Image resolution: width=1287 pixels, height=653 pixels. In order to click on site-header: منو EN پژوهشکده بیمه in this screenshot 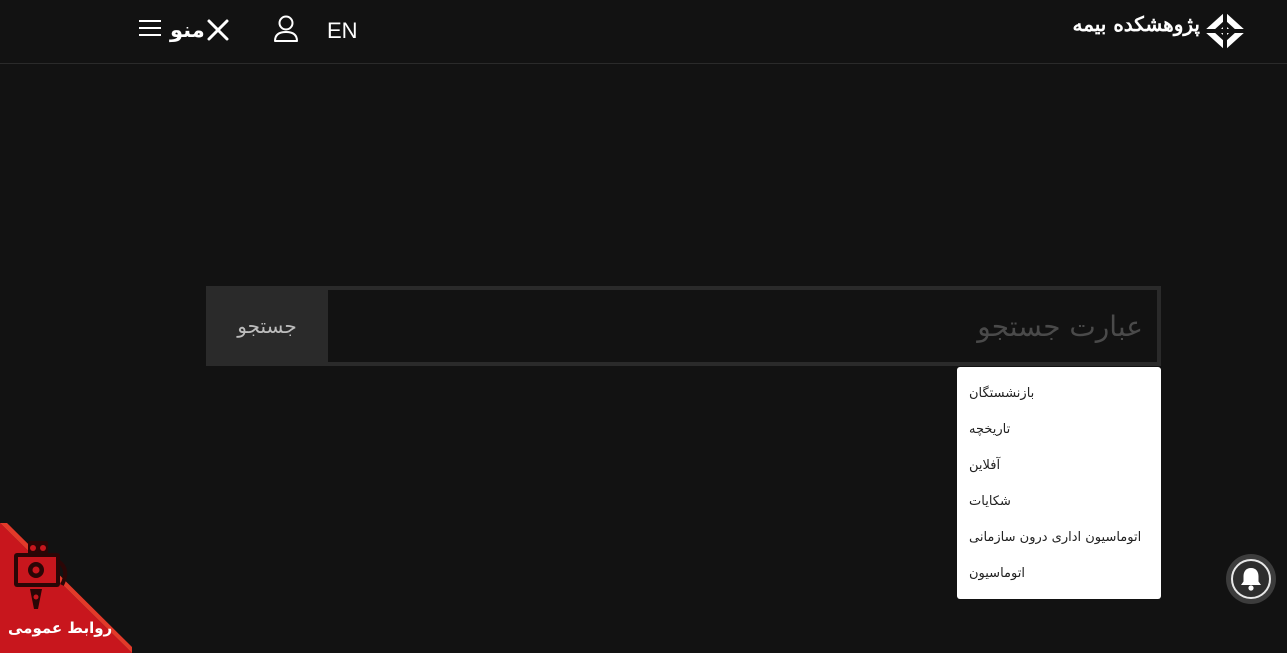, I will do `click(643, 32)`.